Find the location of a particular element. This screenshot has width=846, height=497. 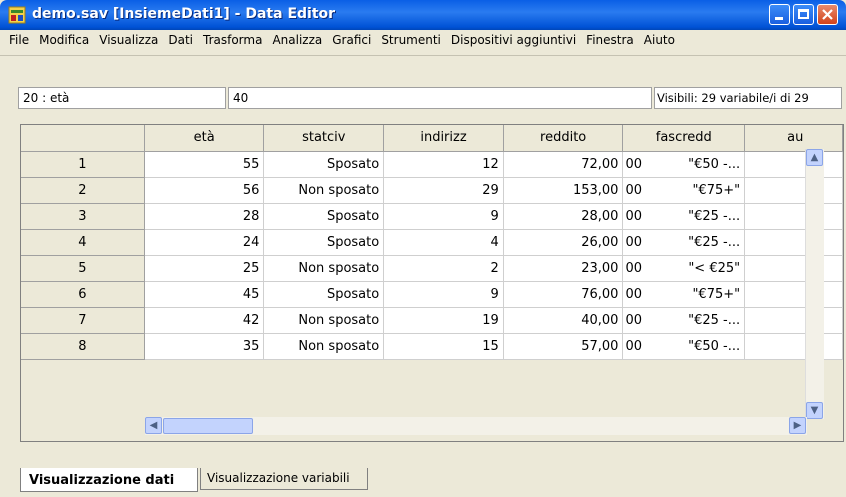

table-row: 6 45 Sposato 9 76,00 00 "€75+" is located at coordinates (432, 294).